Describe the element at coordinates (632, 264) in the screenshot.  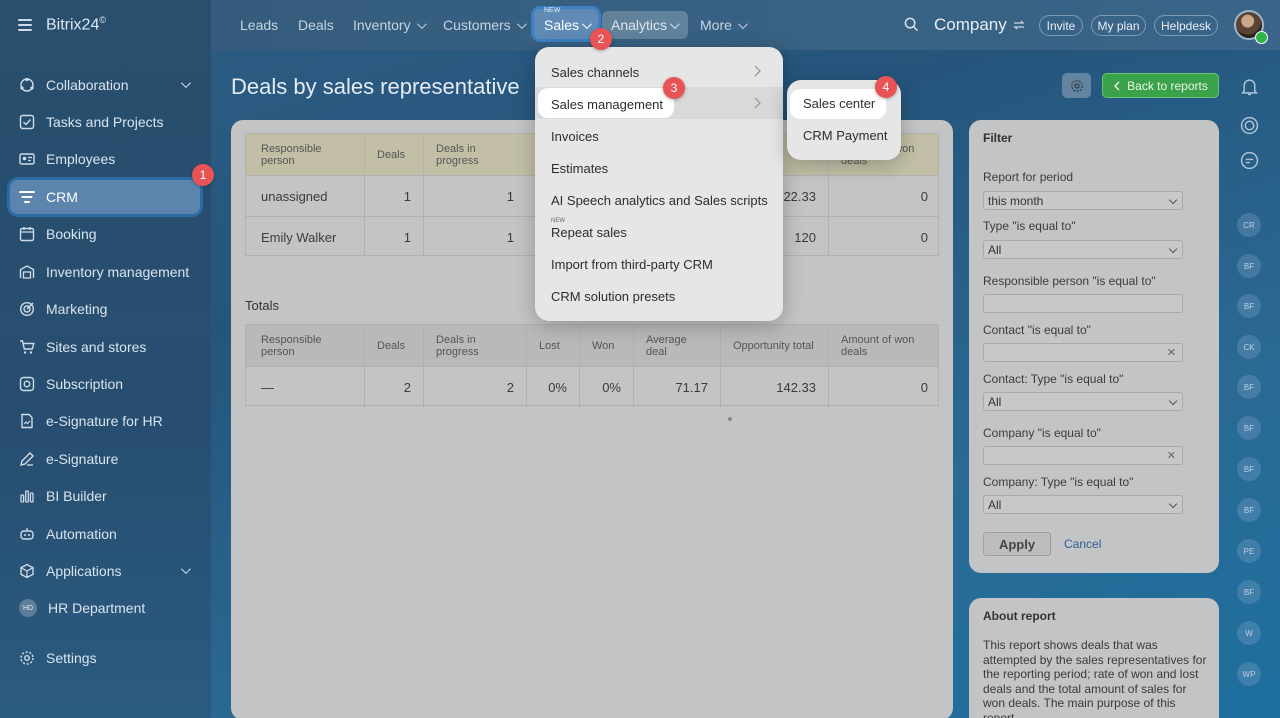
I see `menu-item-import-crm: Import from third-party CRM` at that location.